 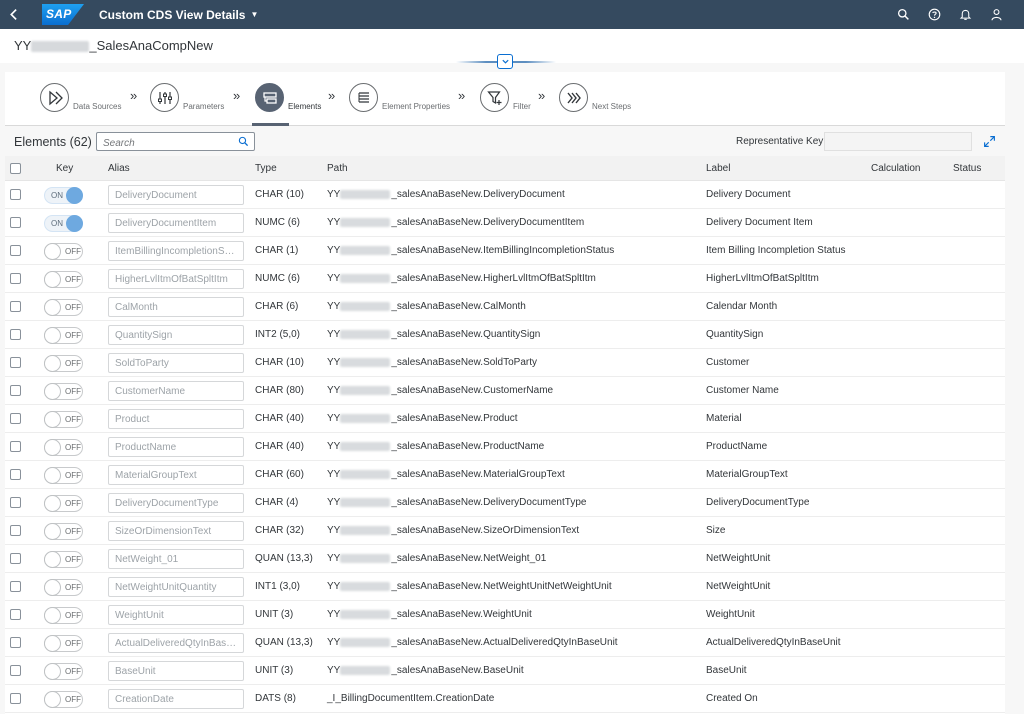 I want to click on alias-input: Product, so click(x=176, y=419).